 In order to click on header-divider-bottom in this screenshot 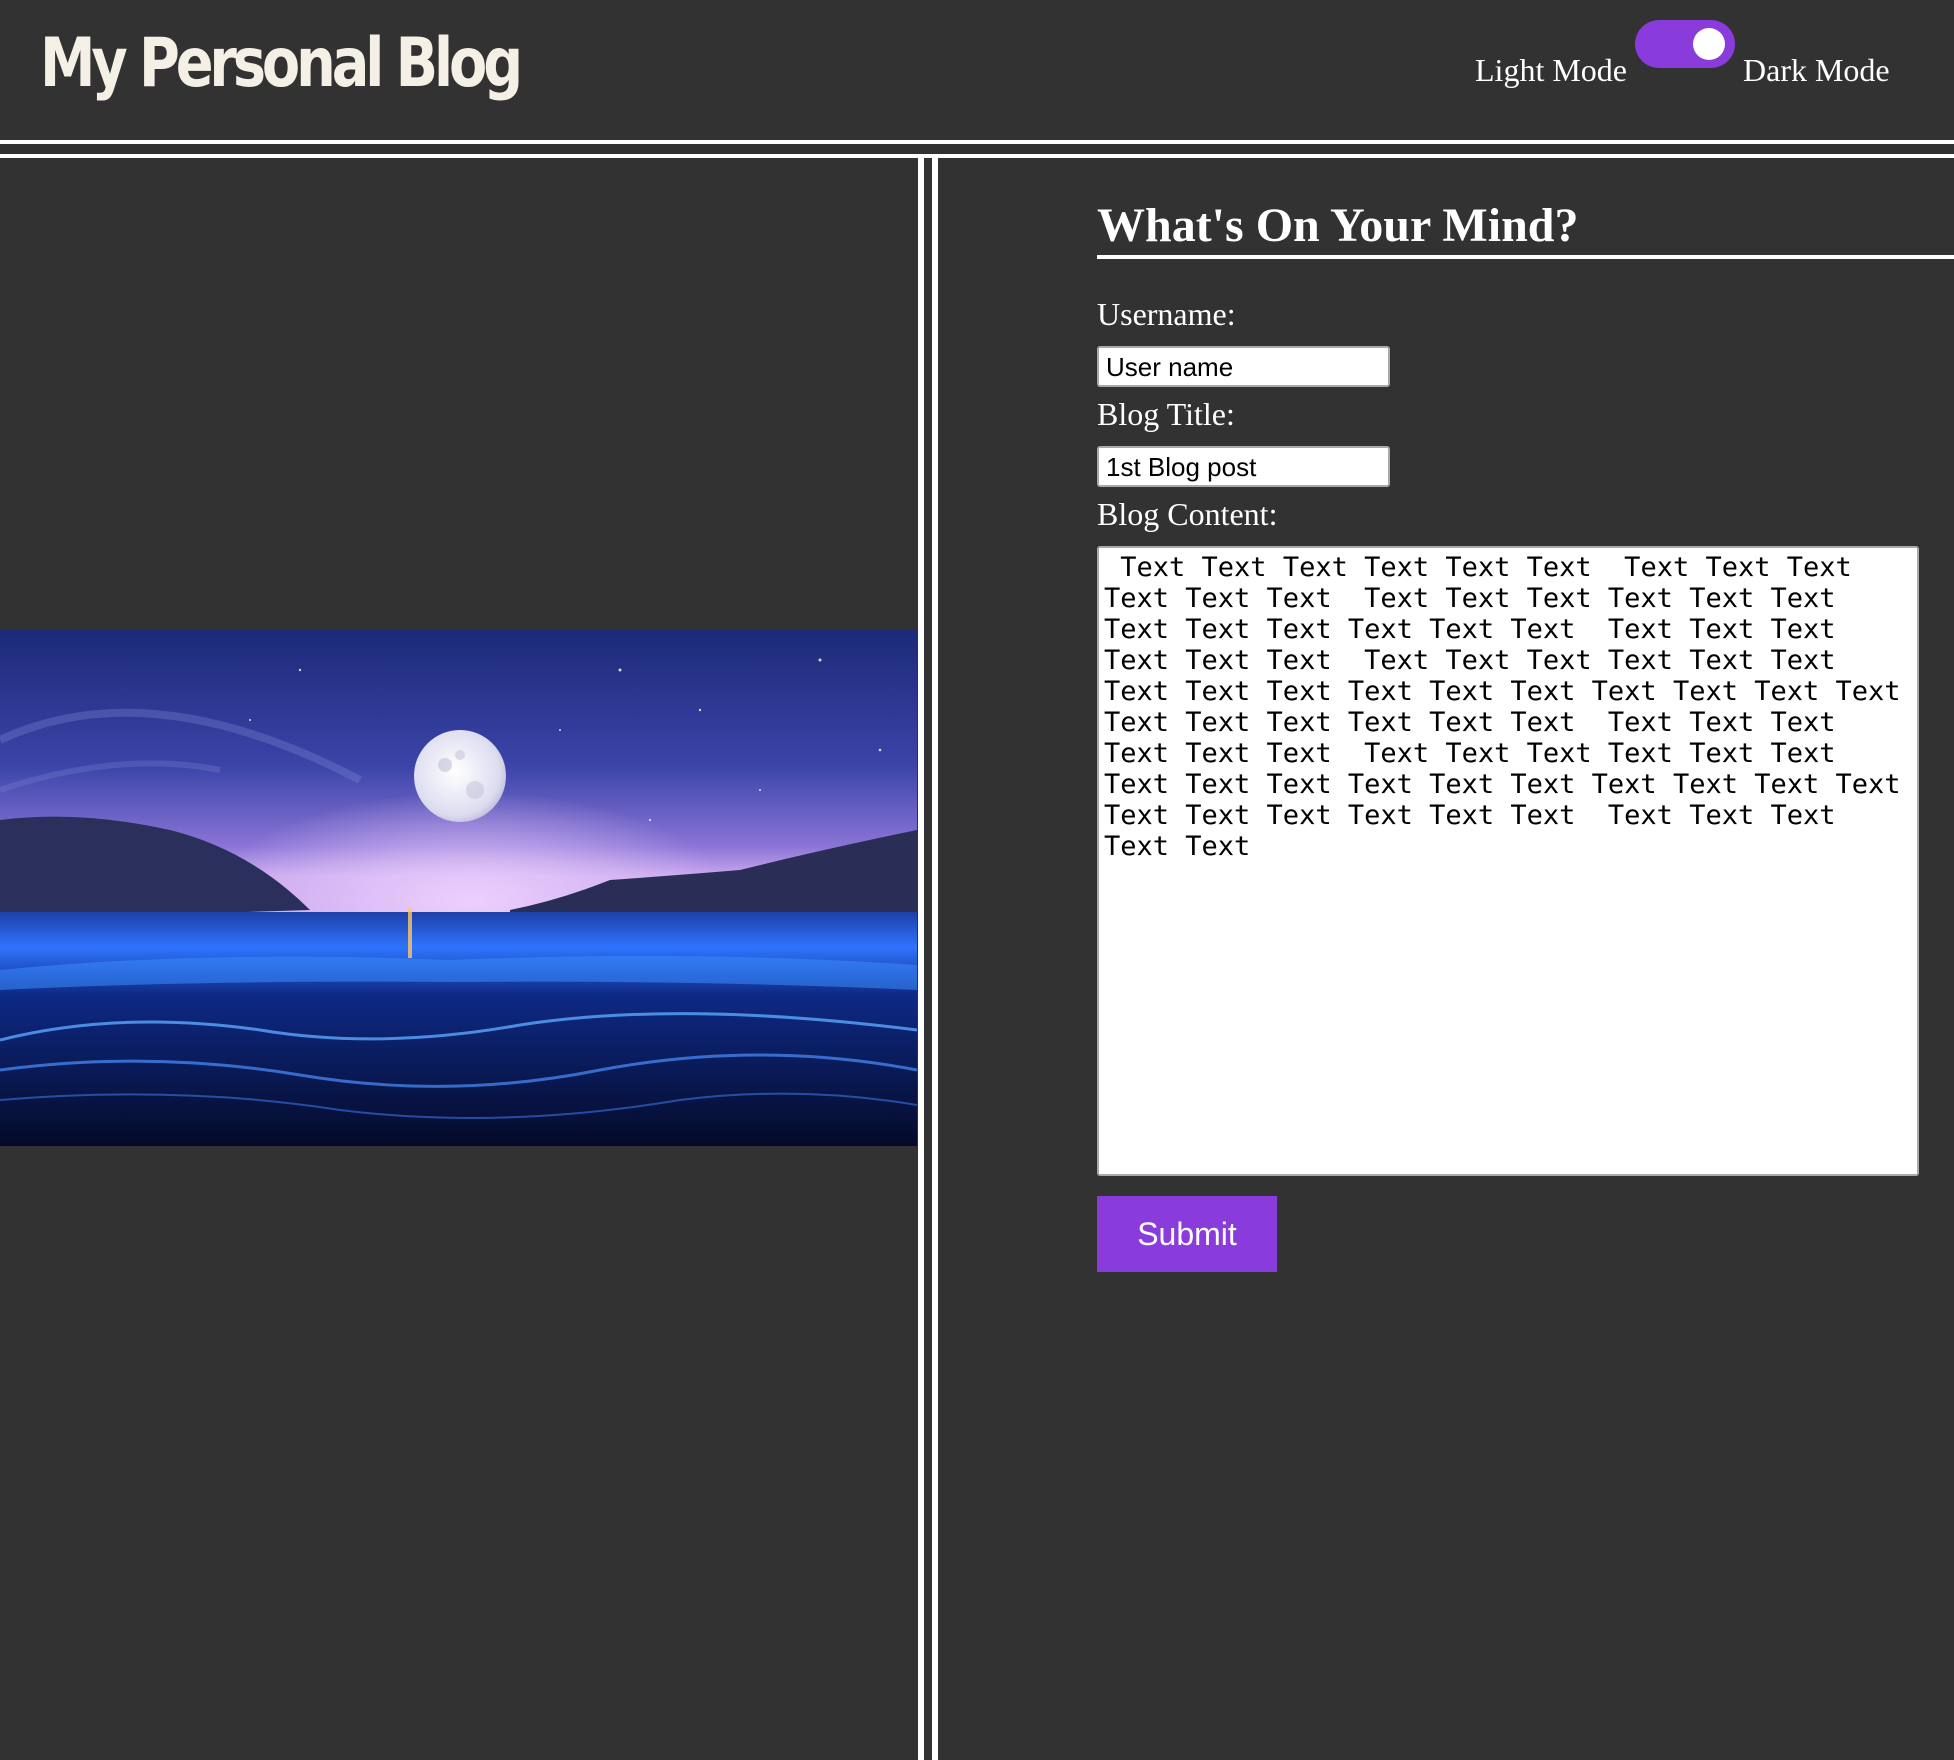, I will do `click(977, 156)`.